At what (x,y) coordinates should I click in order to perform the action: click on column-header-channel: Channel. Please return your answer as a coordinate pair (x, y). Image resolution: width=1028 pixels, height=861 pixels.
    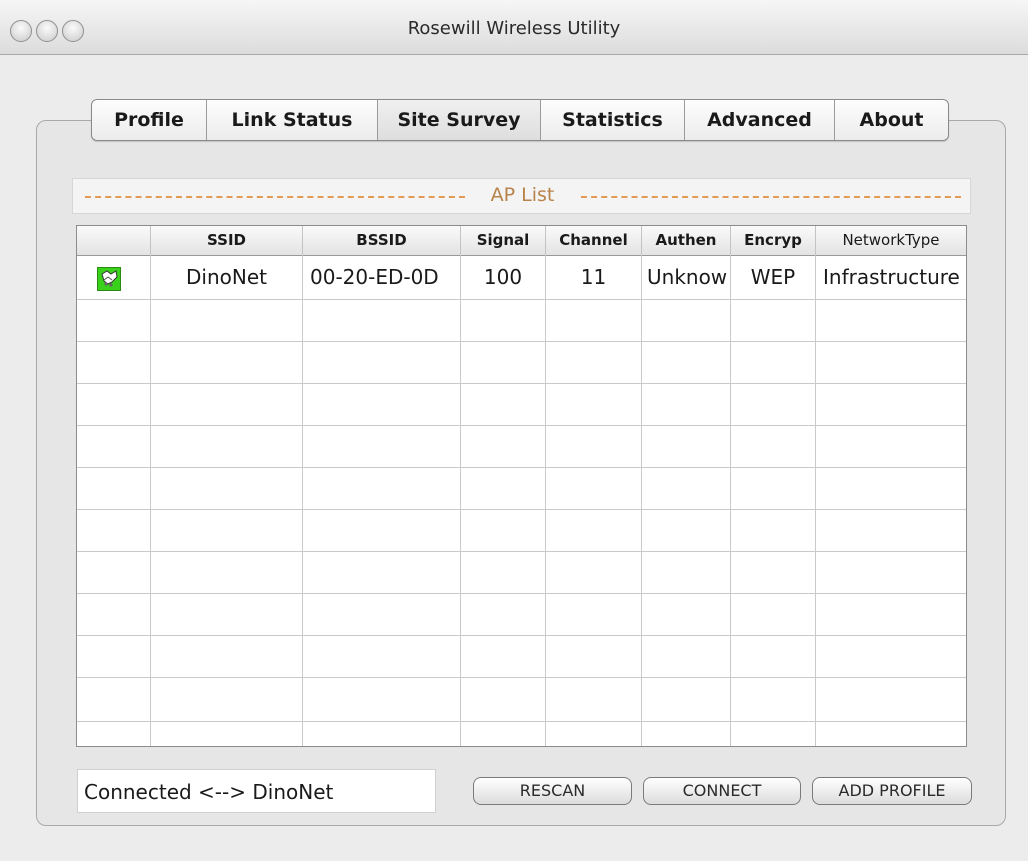
    Looking at the image, I should click on (594, 240).